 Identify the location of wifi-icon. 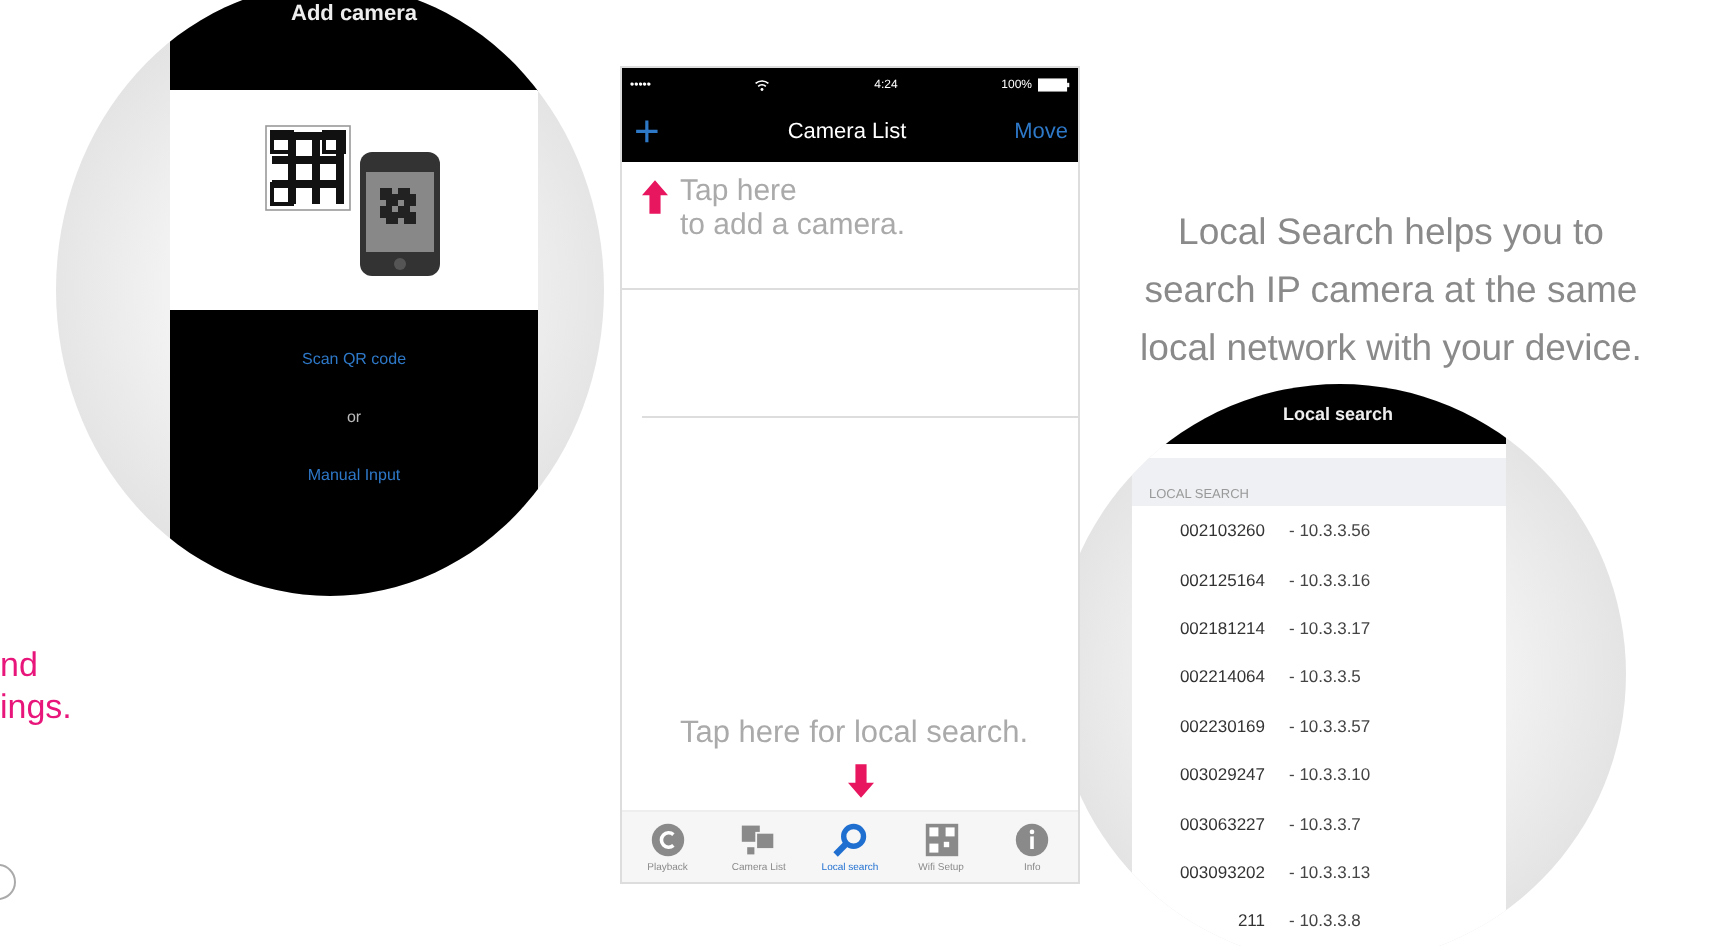
(762, 85).